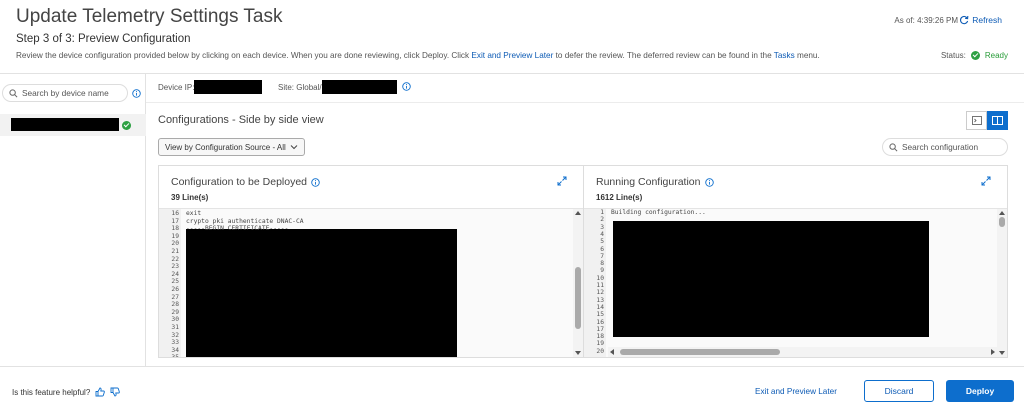 This screenshot has width=1024, height=413. What do you see at coordinates (126, 125) in the screenshot?
I see `device-ready-check-icon` at bounding box center [126, 125].